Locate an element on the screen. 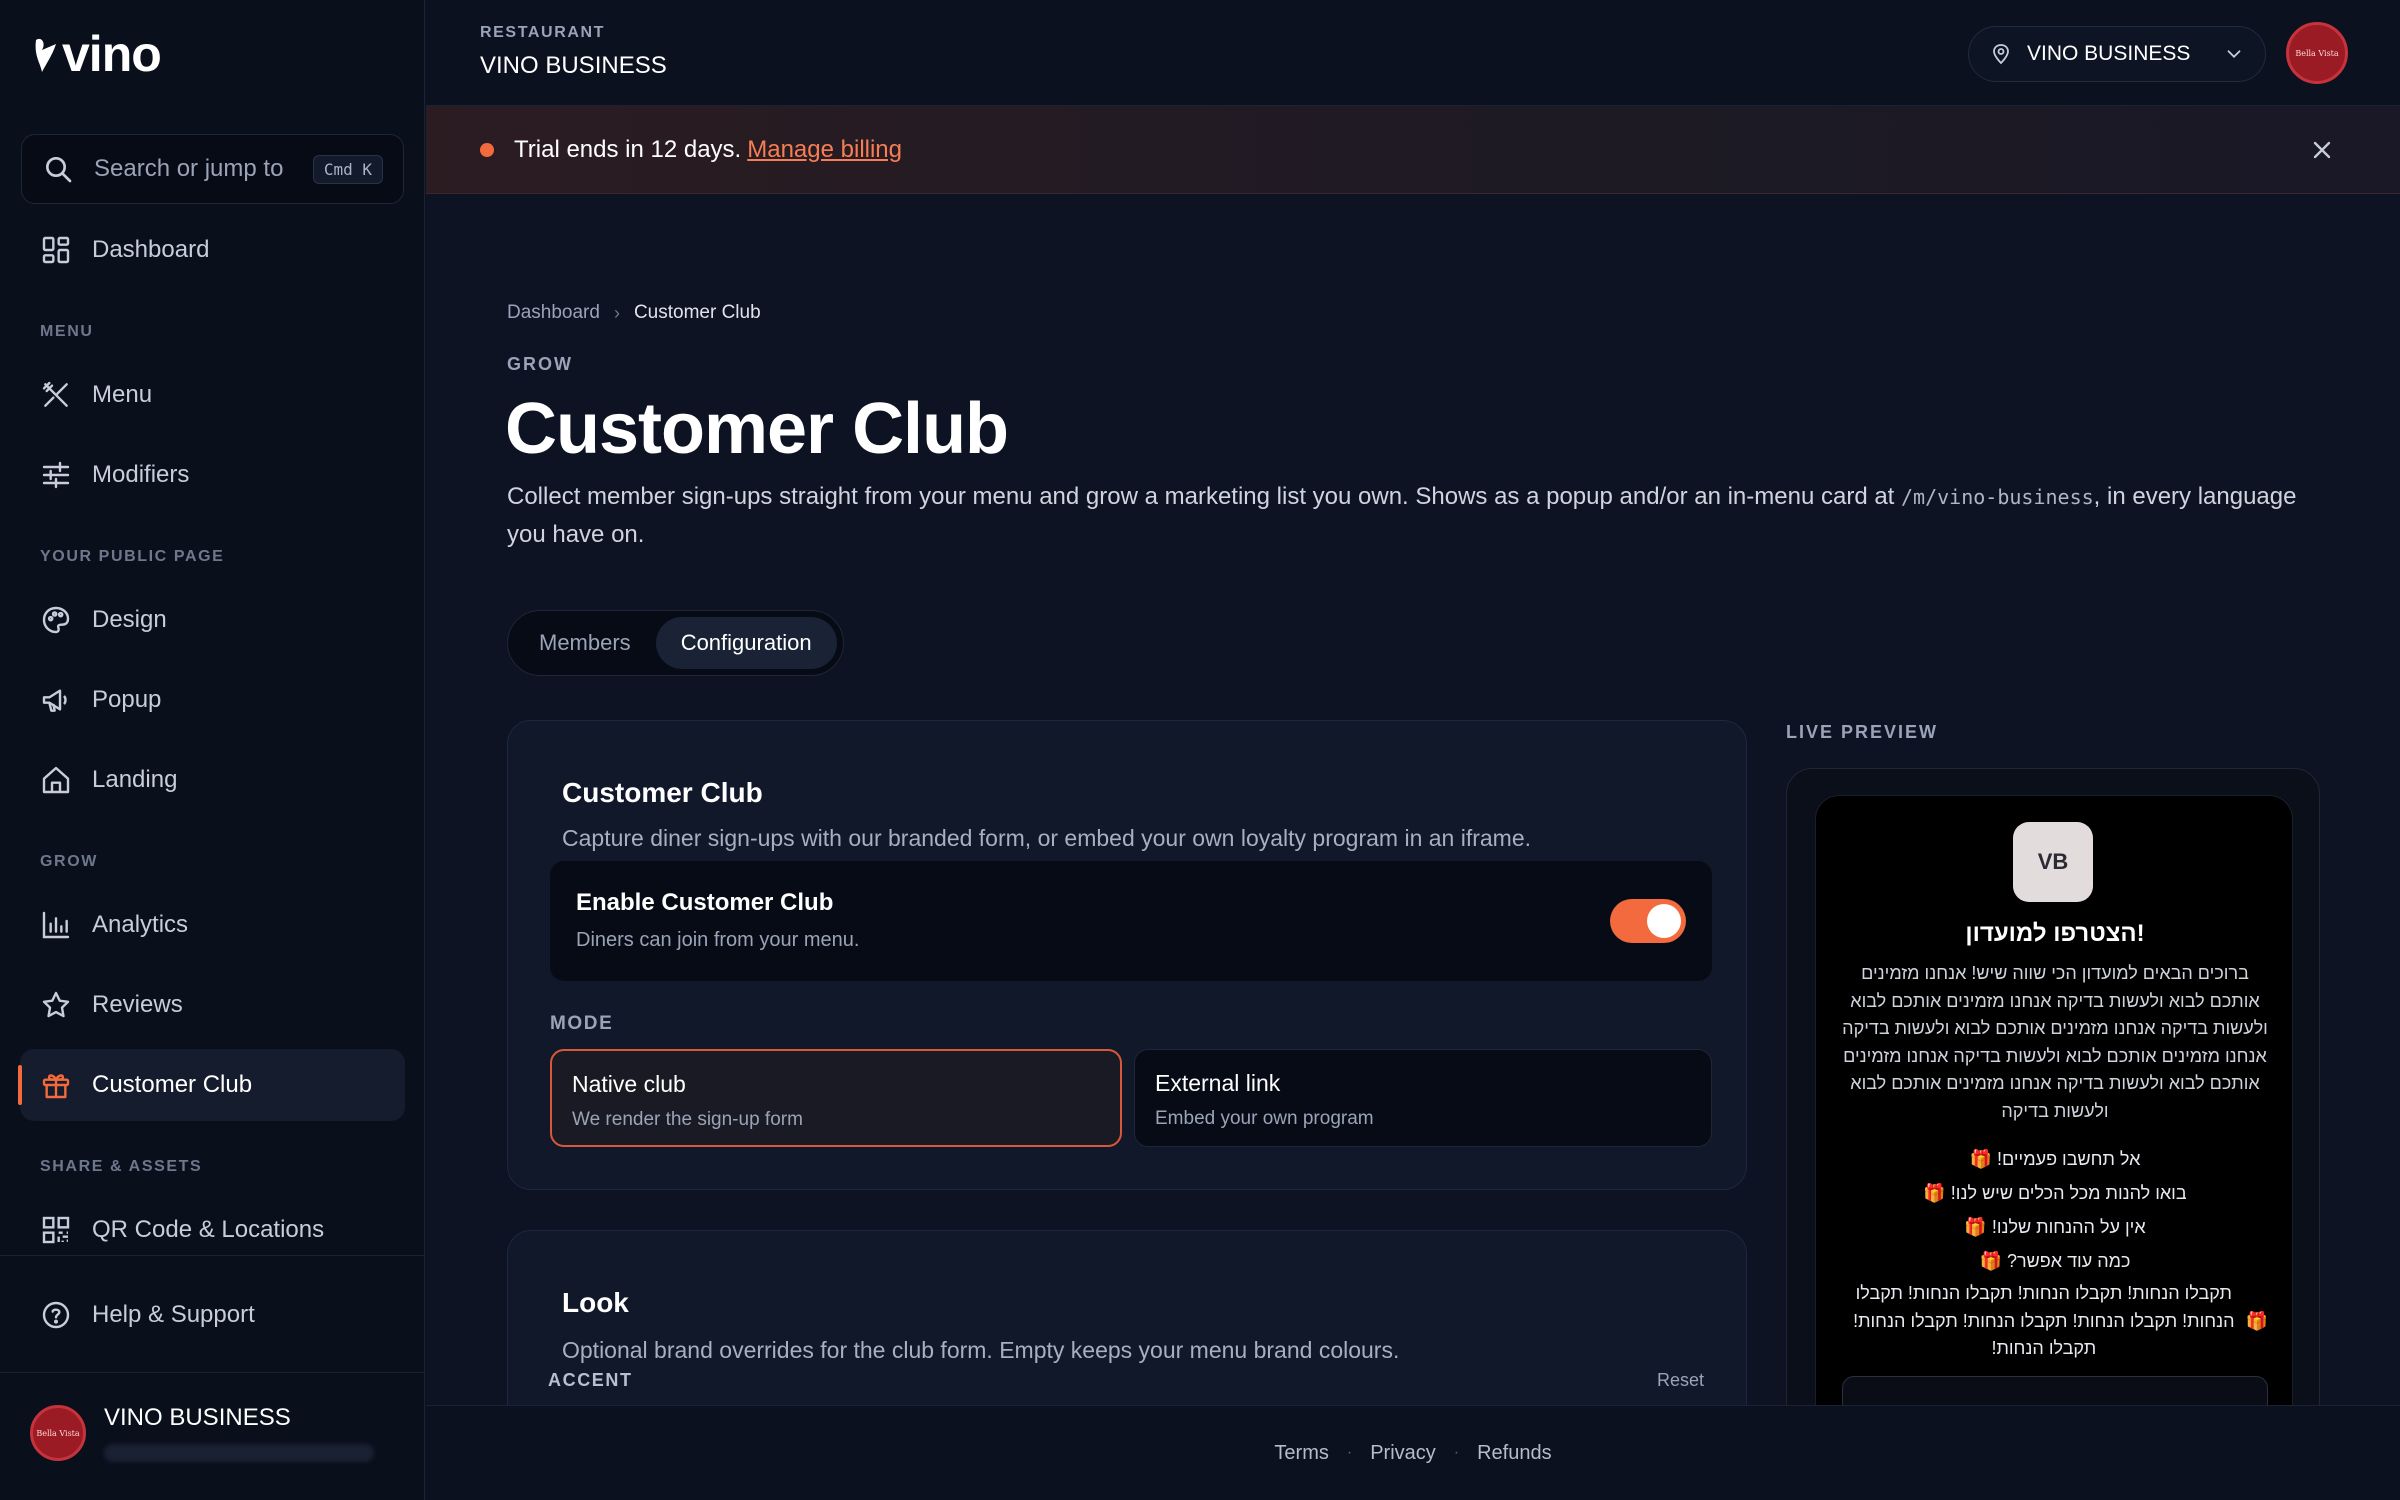  preview-perk: בואו להנות מכל הכלים שיש לנו! 🎁 is located at coordinates (2055, 1193).